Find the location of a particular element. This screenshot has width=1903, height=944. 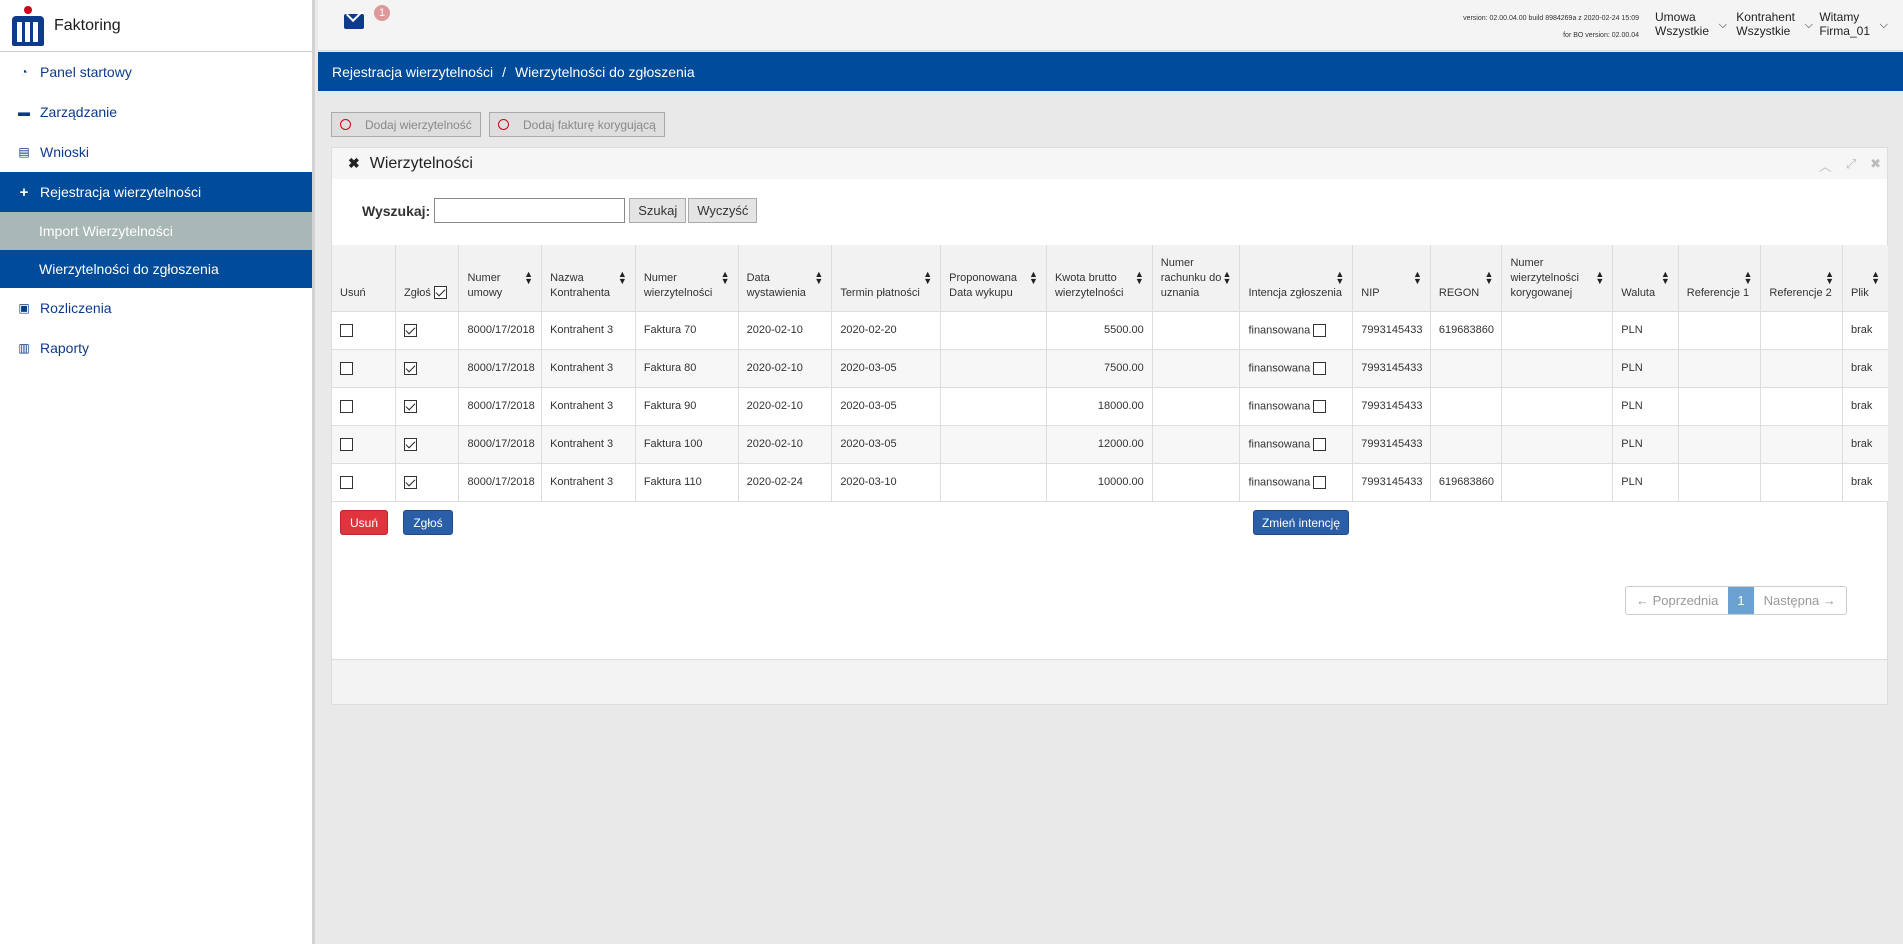

close-icon: ✖ is located at coordinates (354, 163).